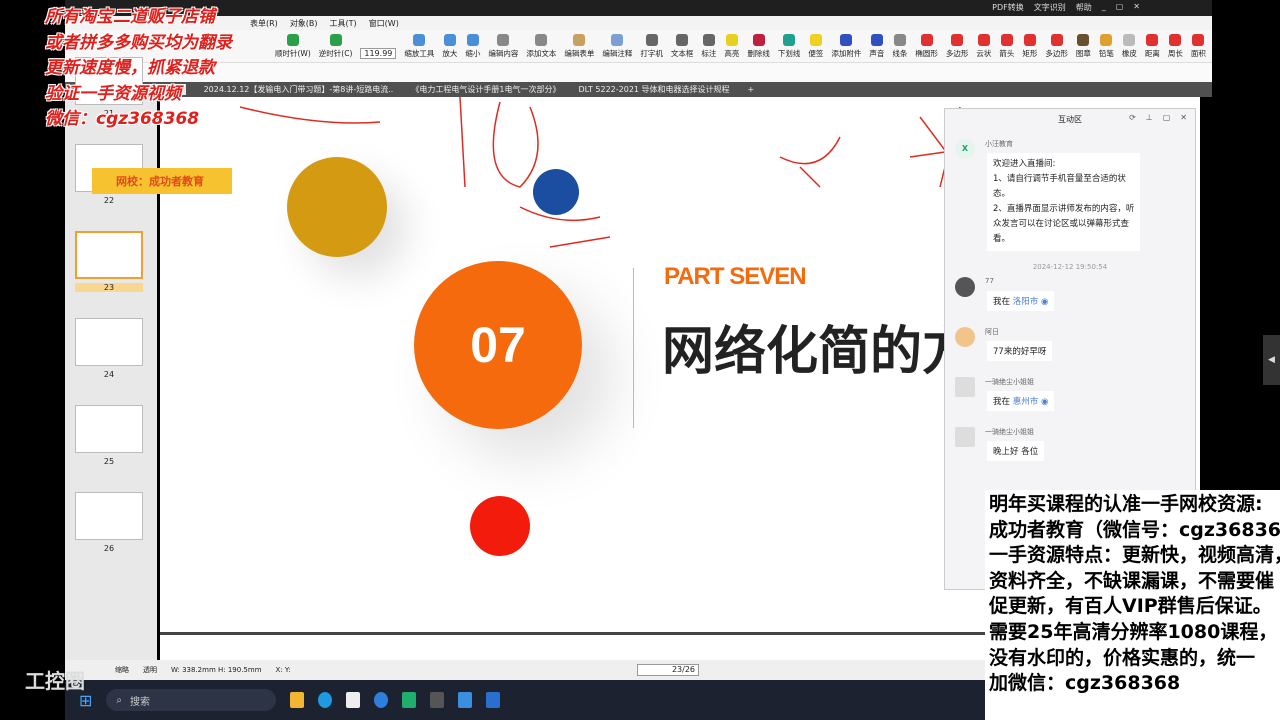 The width and height of the screenshot is (1280, 720). I want to click on edge-icon, so click(325, 700).